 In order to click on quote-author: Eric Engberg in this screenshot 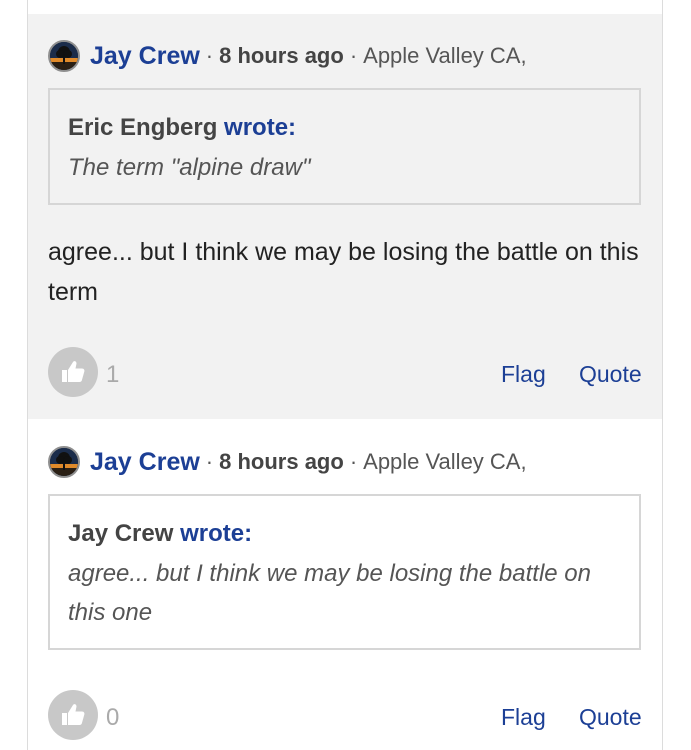, I will do `click(143, 127)`.